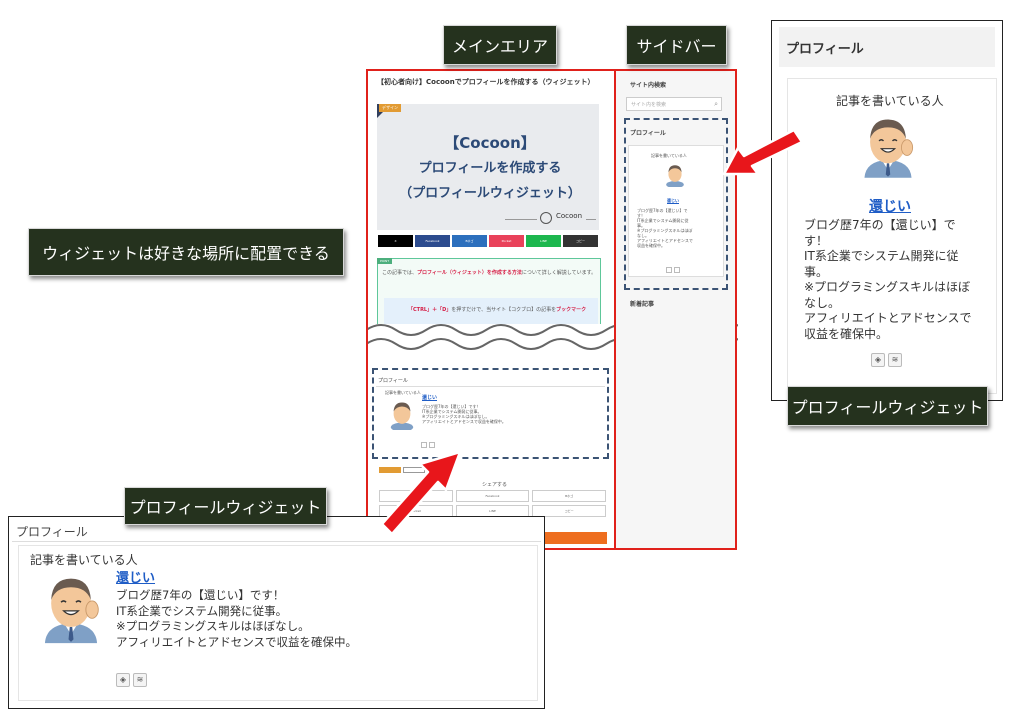  What do you see at coordinates (763, 152) in the screenshot?
I see `arrow-to-sidebar-widget-icon` at bounding box center [763, 152].